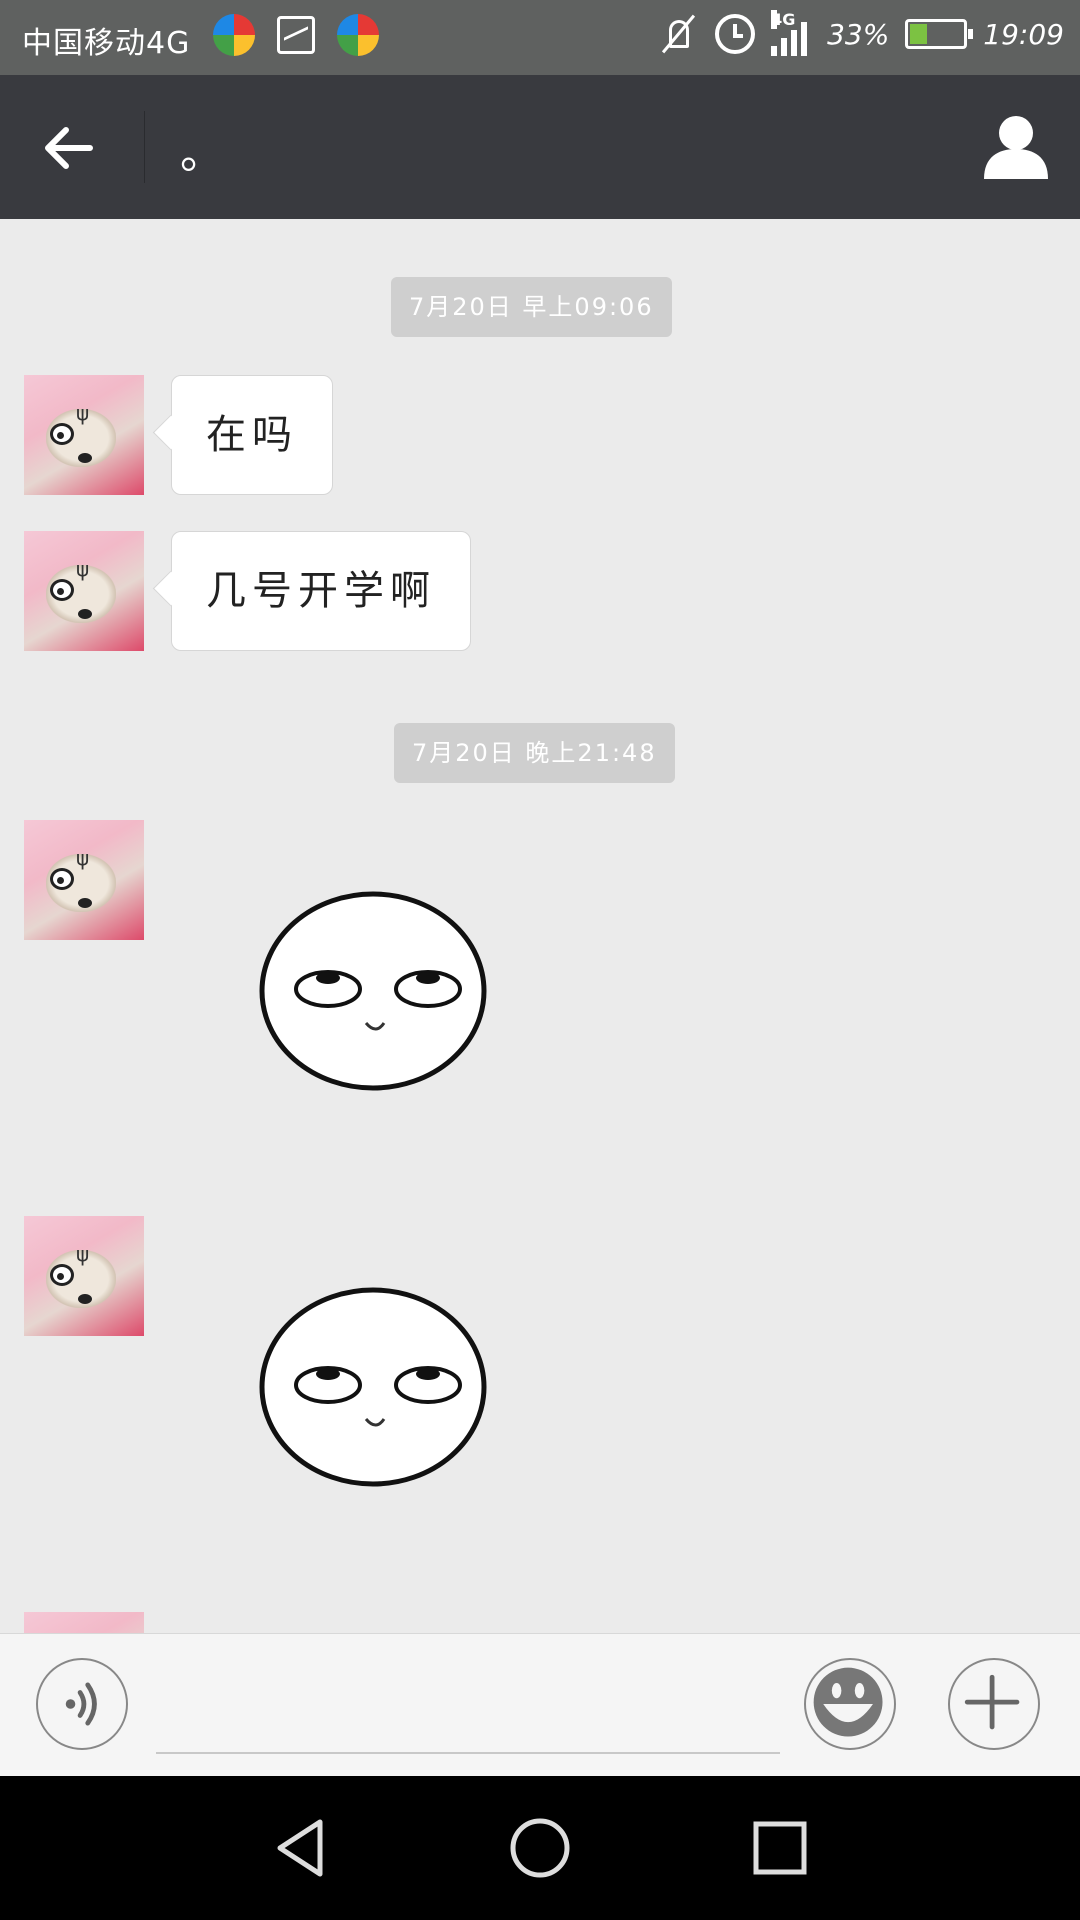  I want to click on image-icon, so click(296, 35).